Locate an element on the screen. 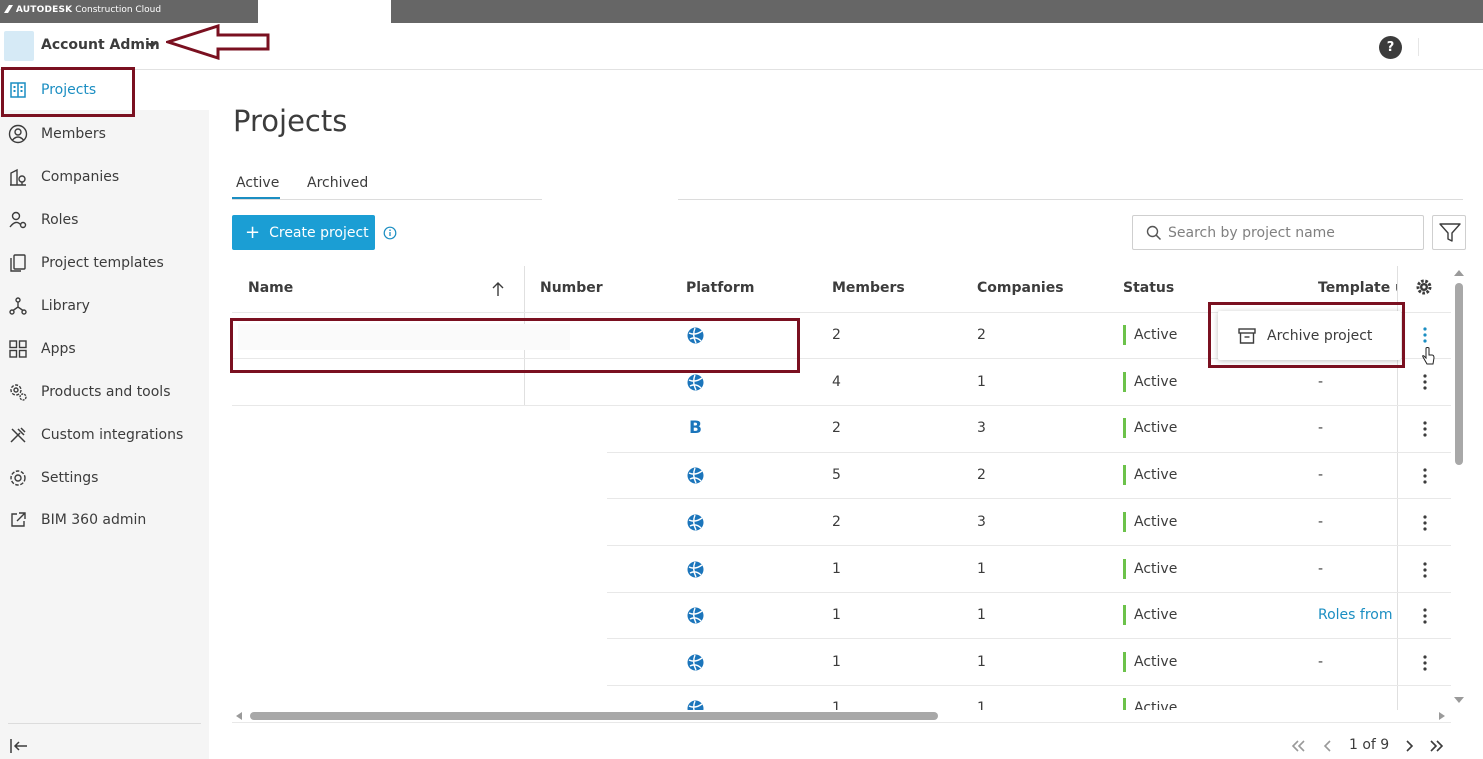 Image resolution: width=1483 pixels, height=759 pixels. table-row: 1 1 Active is located at coordinates (1029, 698).